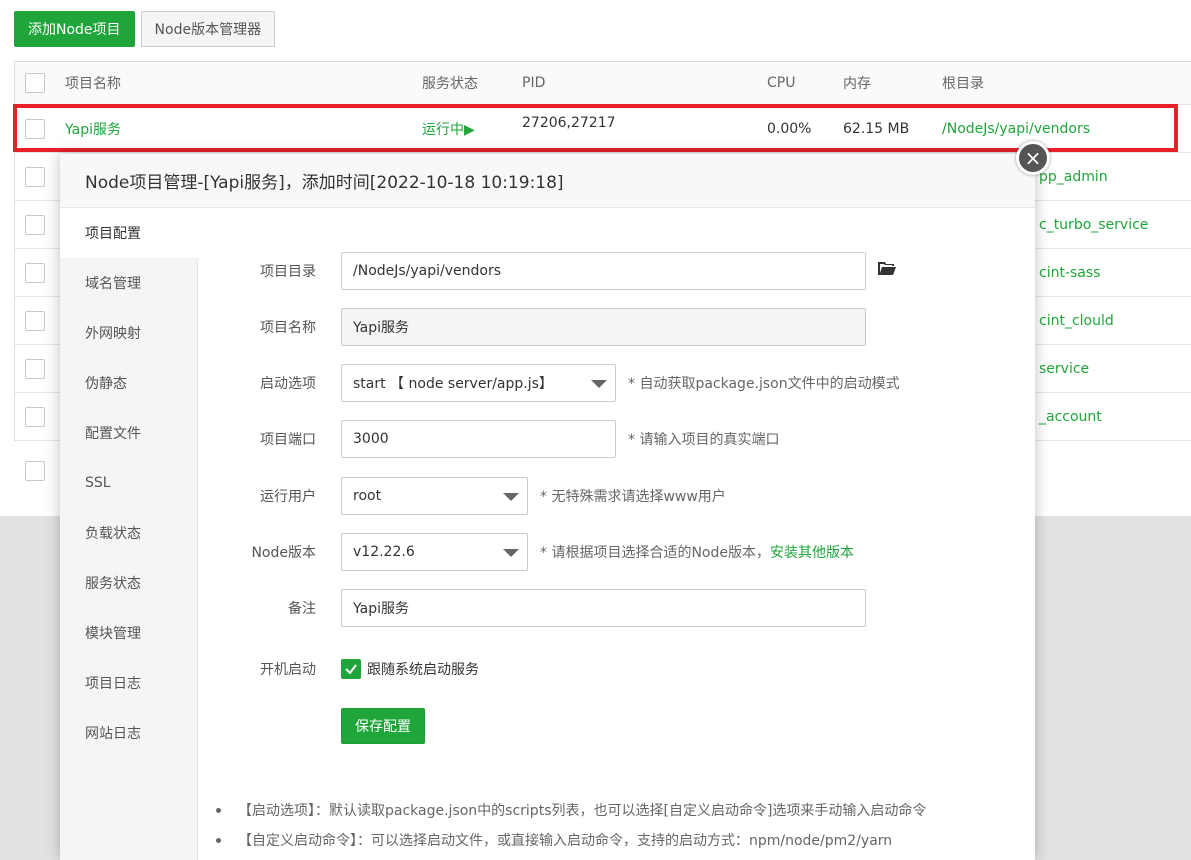 This screenshot has width=1191, height=860. Describe the element at coordinates (1064, 369) in the screenshot. I see `root-dir-link: service` at that location.